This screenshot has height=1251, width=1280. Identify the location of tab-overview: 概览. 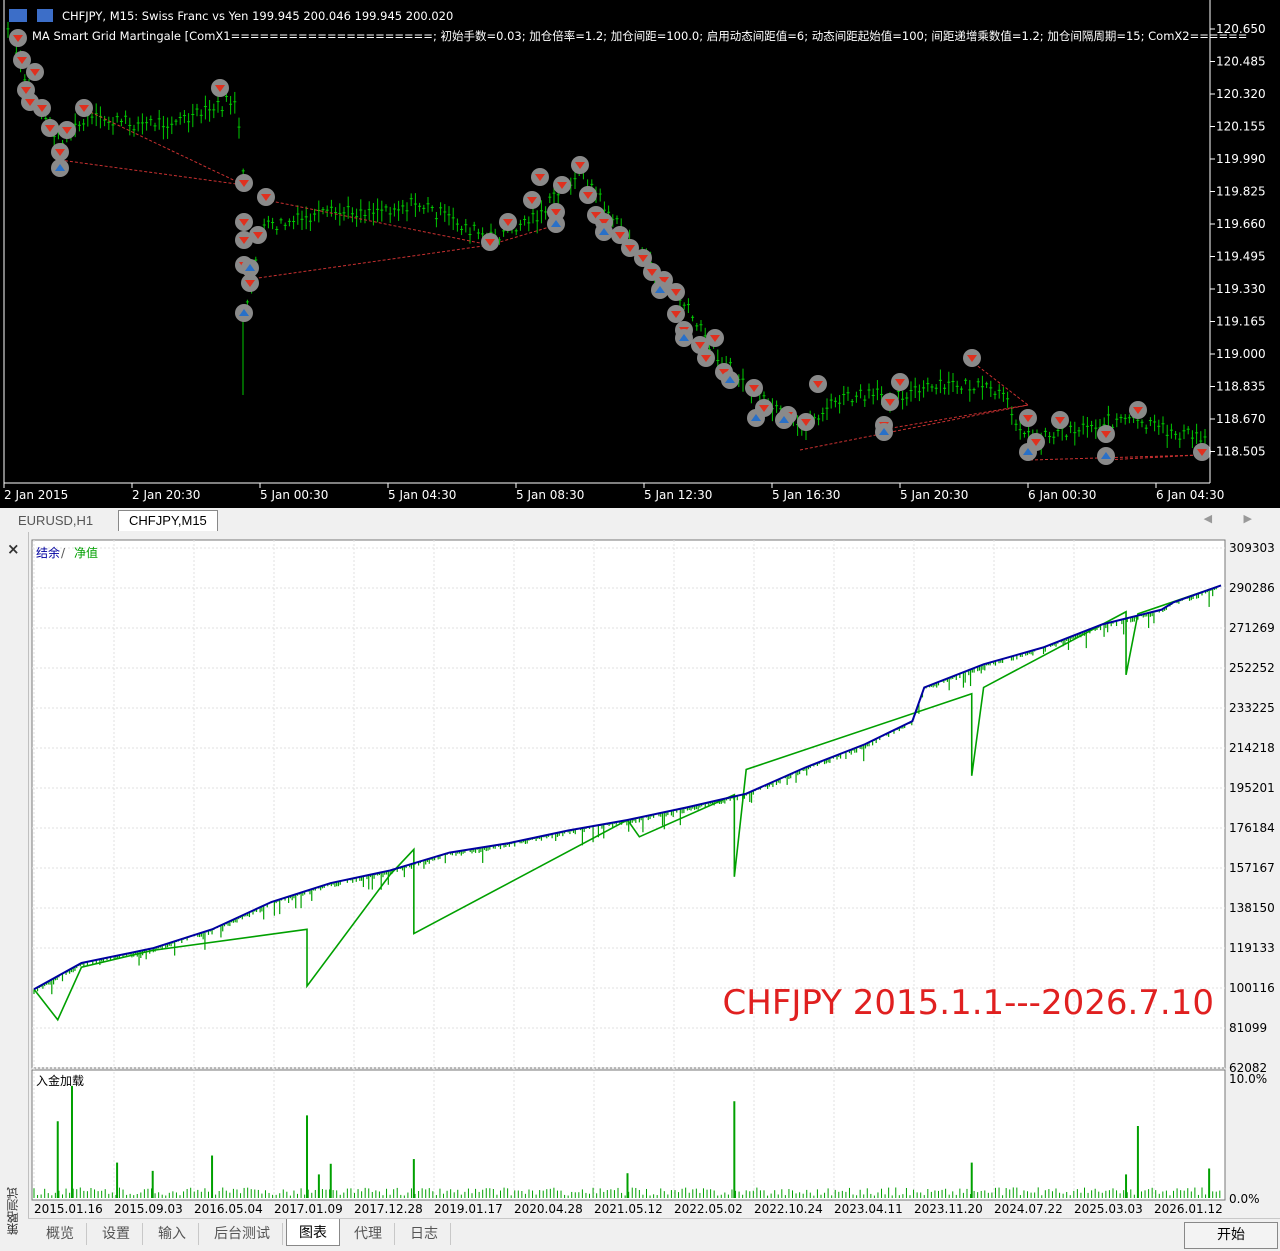
(60, 1234).